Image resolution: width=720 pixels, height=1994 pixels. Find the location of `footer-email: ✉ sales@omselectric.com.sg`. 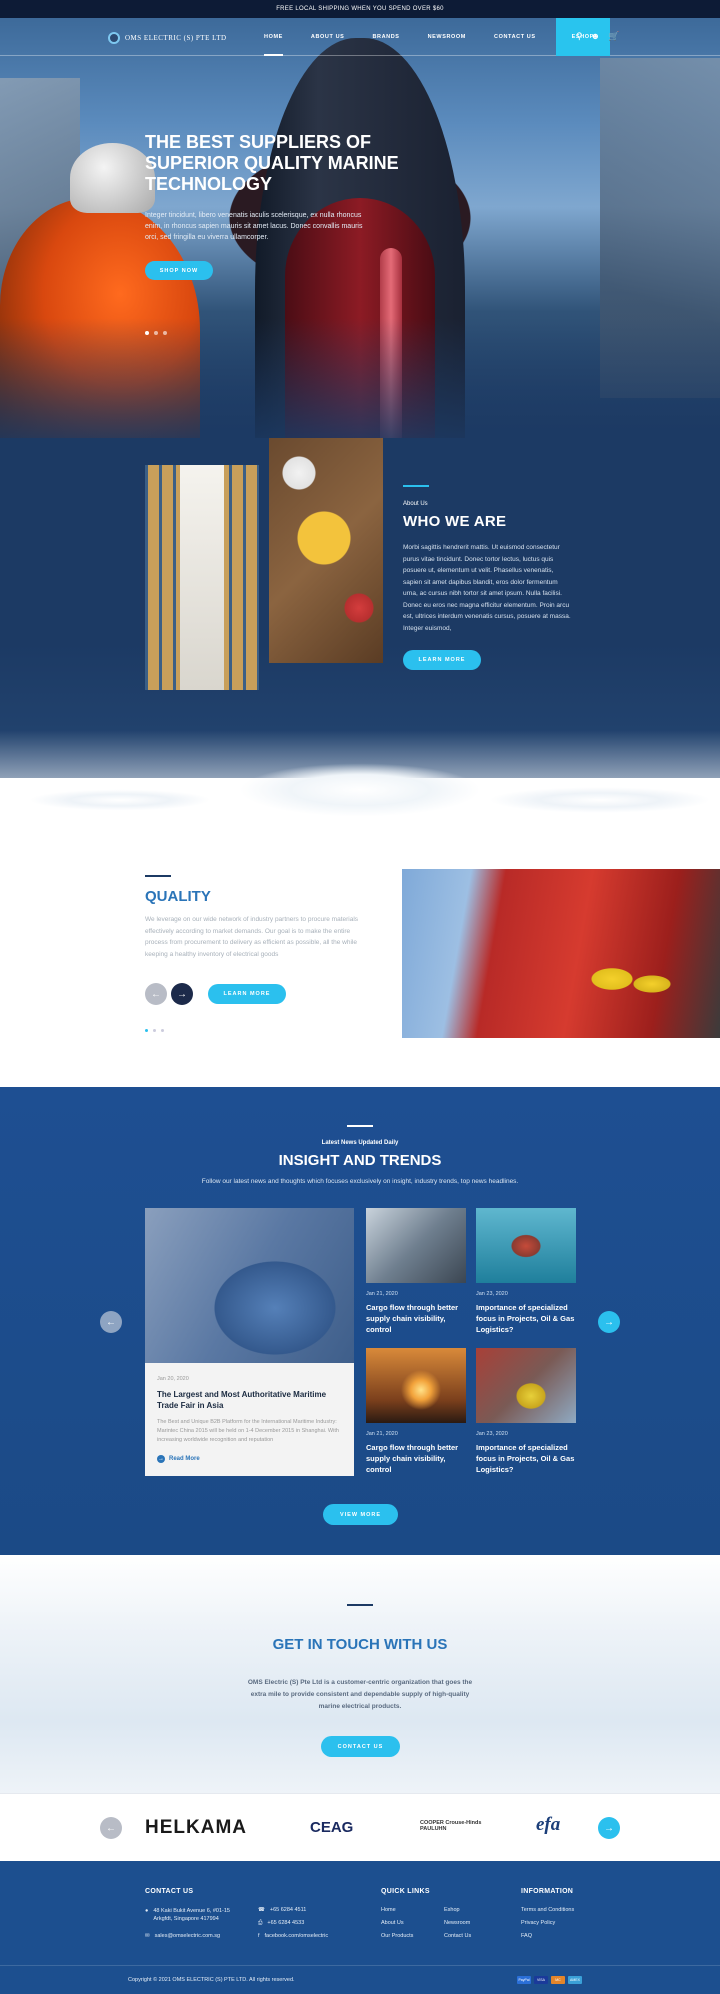

footer-email: ✉ sales@omselectric.com.sg is located at coordinates (182, 1936).